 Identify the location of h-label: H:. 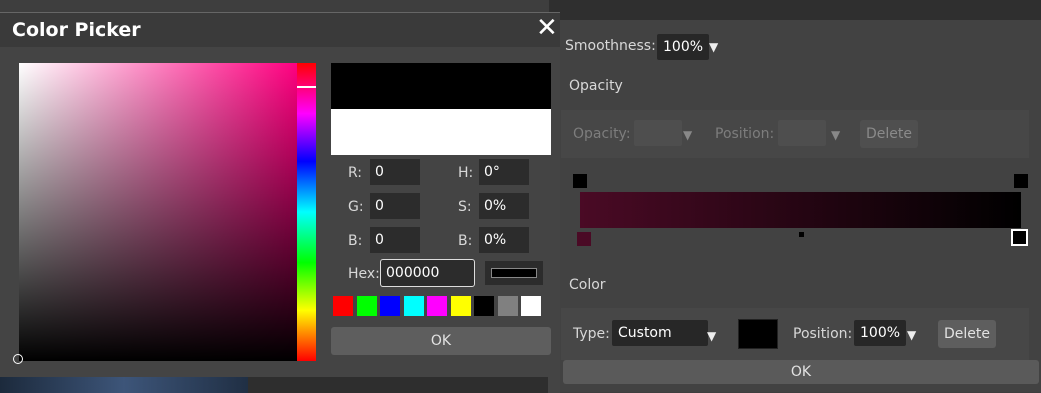
(466, 173).